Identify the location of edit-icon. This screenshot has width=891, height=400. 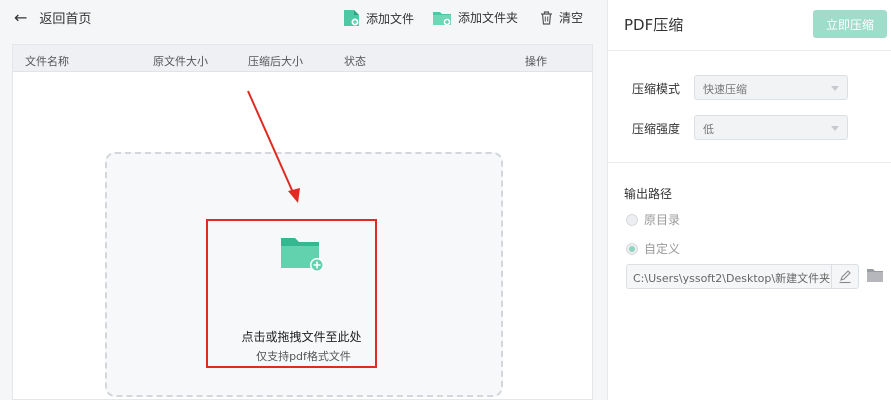
(845, 276).